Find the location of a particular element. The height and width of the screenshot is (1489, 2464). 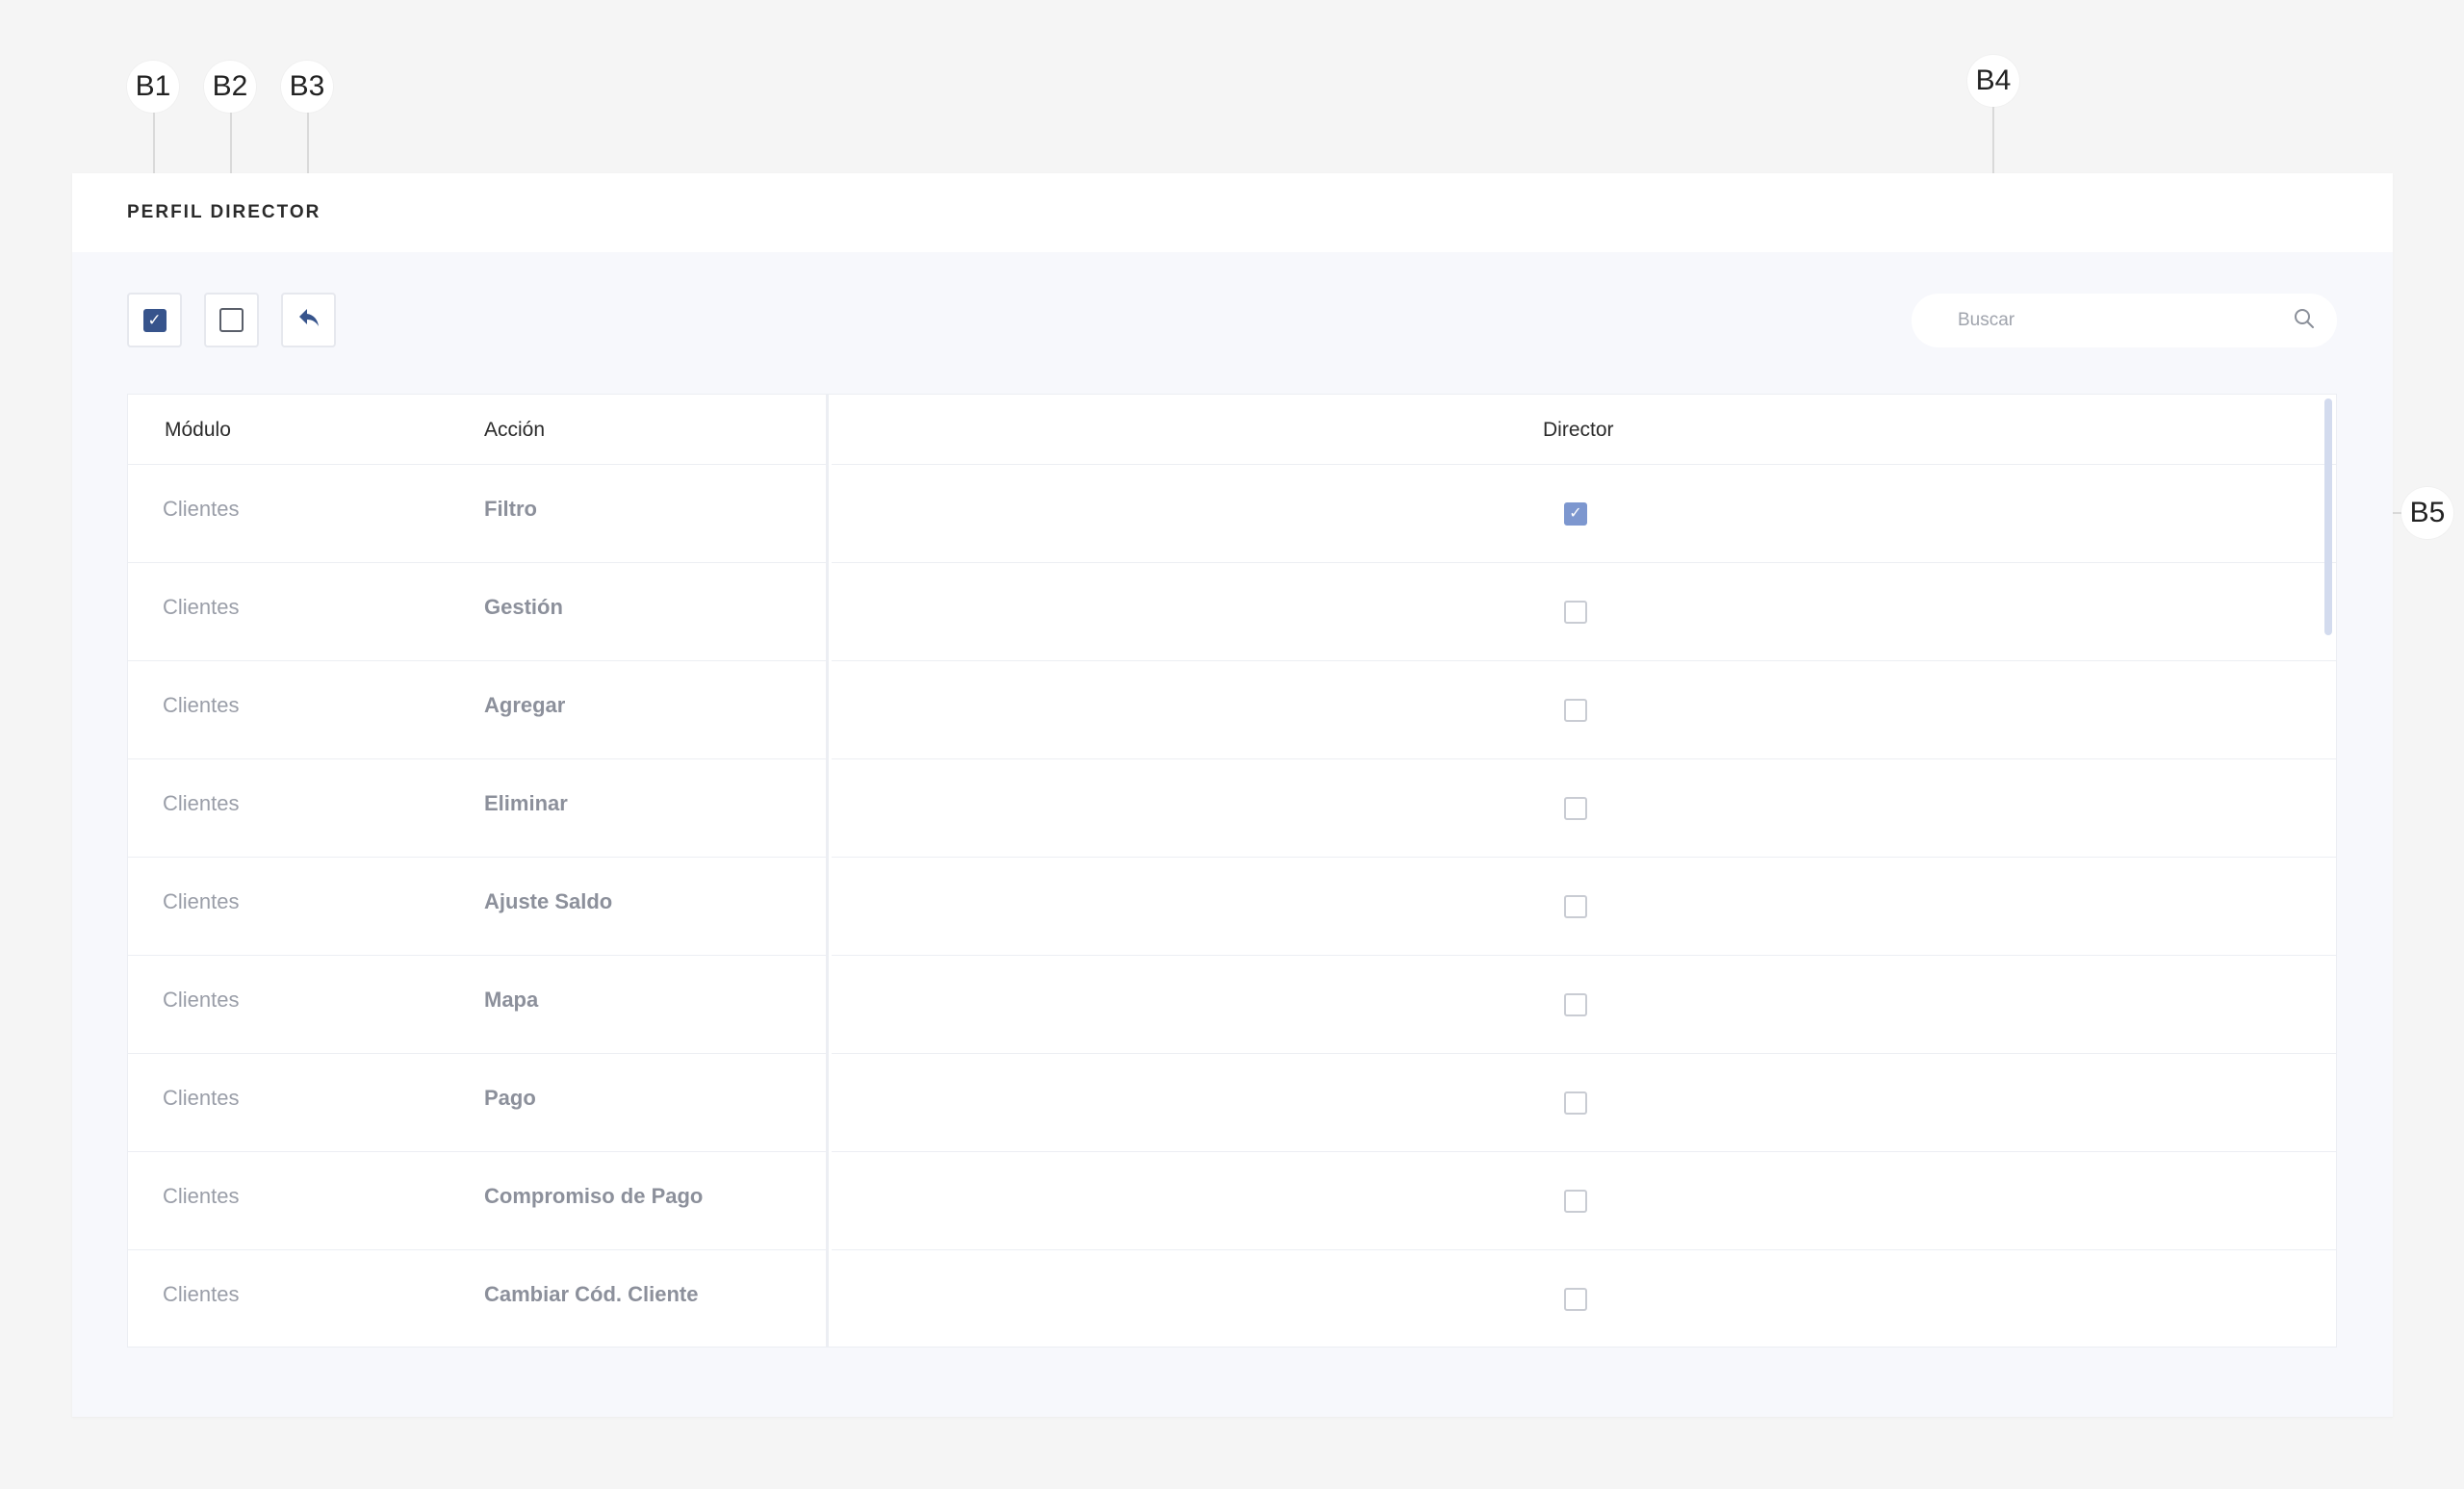

search-box is located at coordinates (2124, 320).